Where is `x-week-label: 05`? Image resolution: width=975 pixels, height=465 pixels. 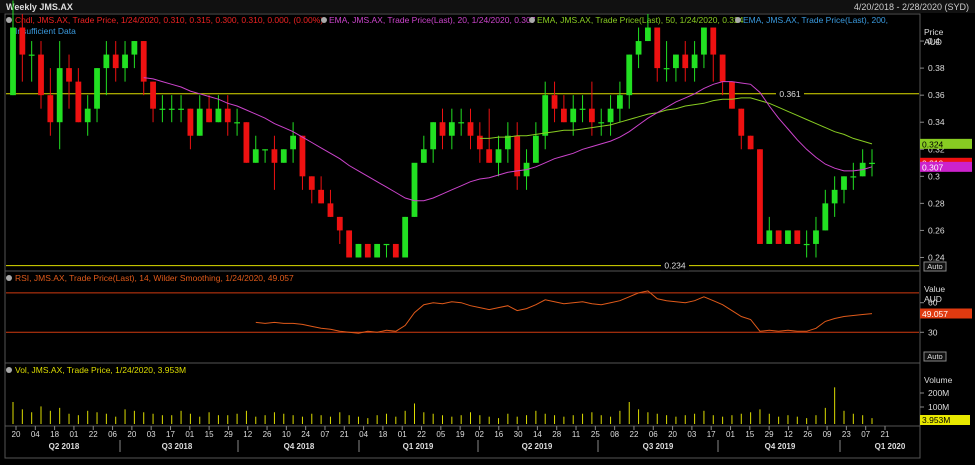
x-week-label: 05 is located at coordinates (440, 434).